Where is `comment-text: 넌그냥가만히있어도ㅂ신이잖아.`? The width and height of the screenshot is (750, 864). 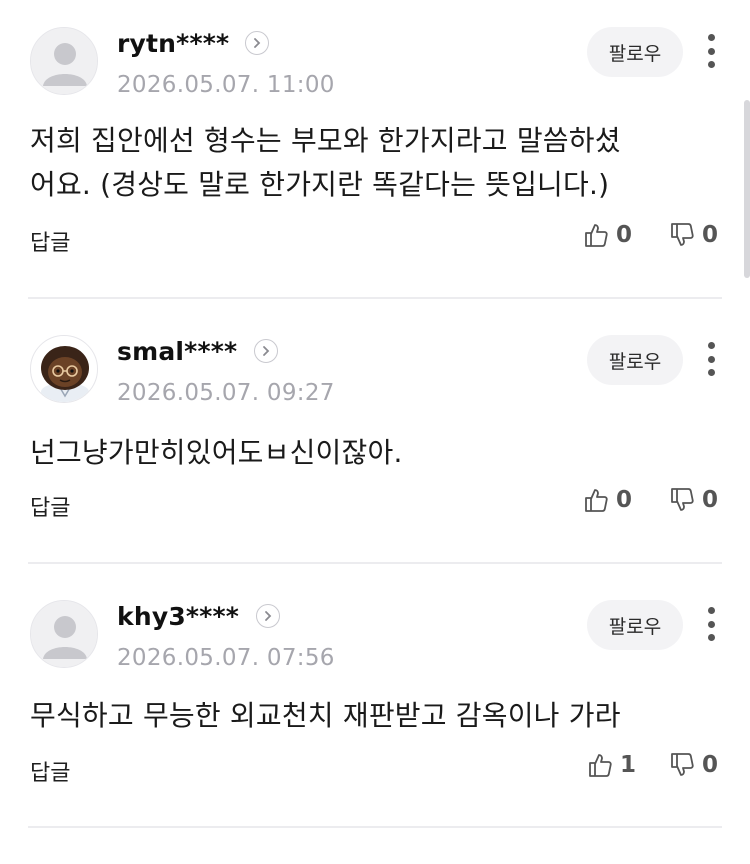
comment-text: 넌그냥가만히있어도ㅂ신이잖아. is located at coordinates (370, 453).